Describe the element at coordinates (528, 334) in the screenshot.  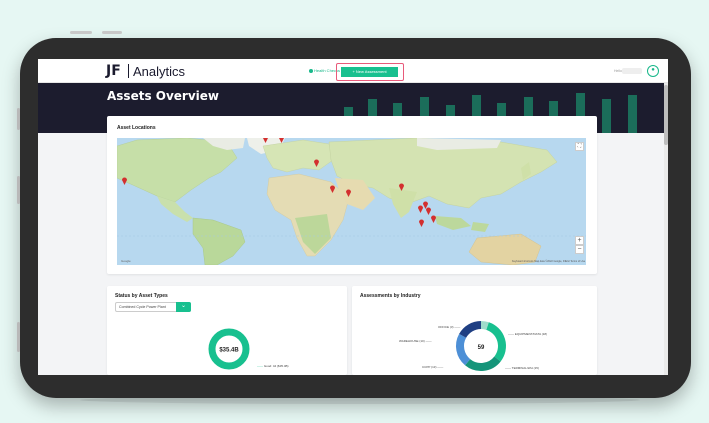
I see `industry-label-equipment: —— EQUIPMENT/DATA (18)` at that location.